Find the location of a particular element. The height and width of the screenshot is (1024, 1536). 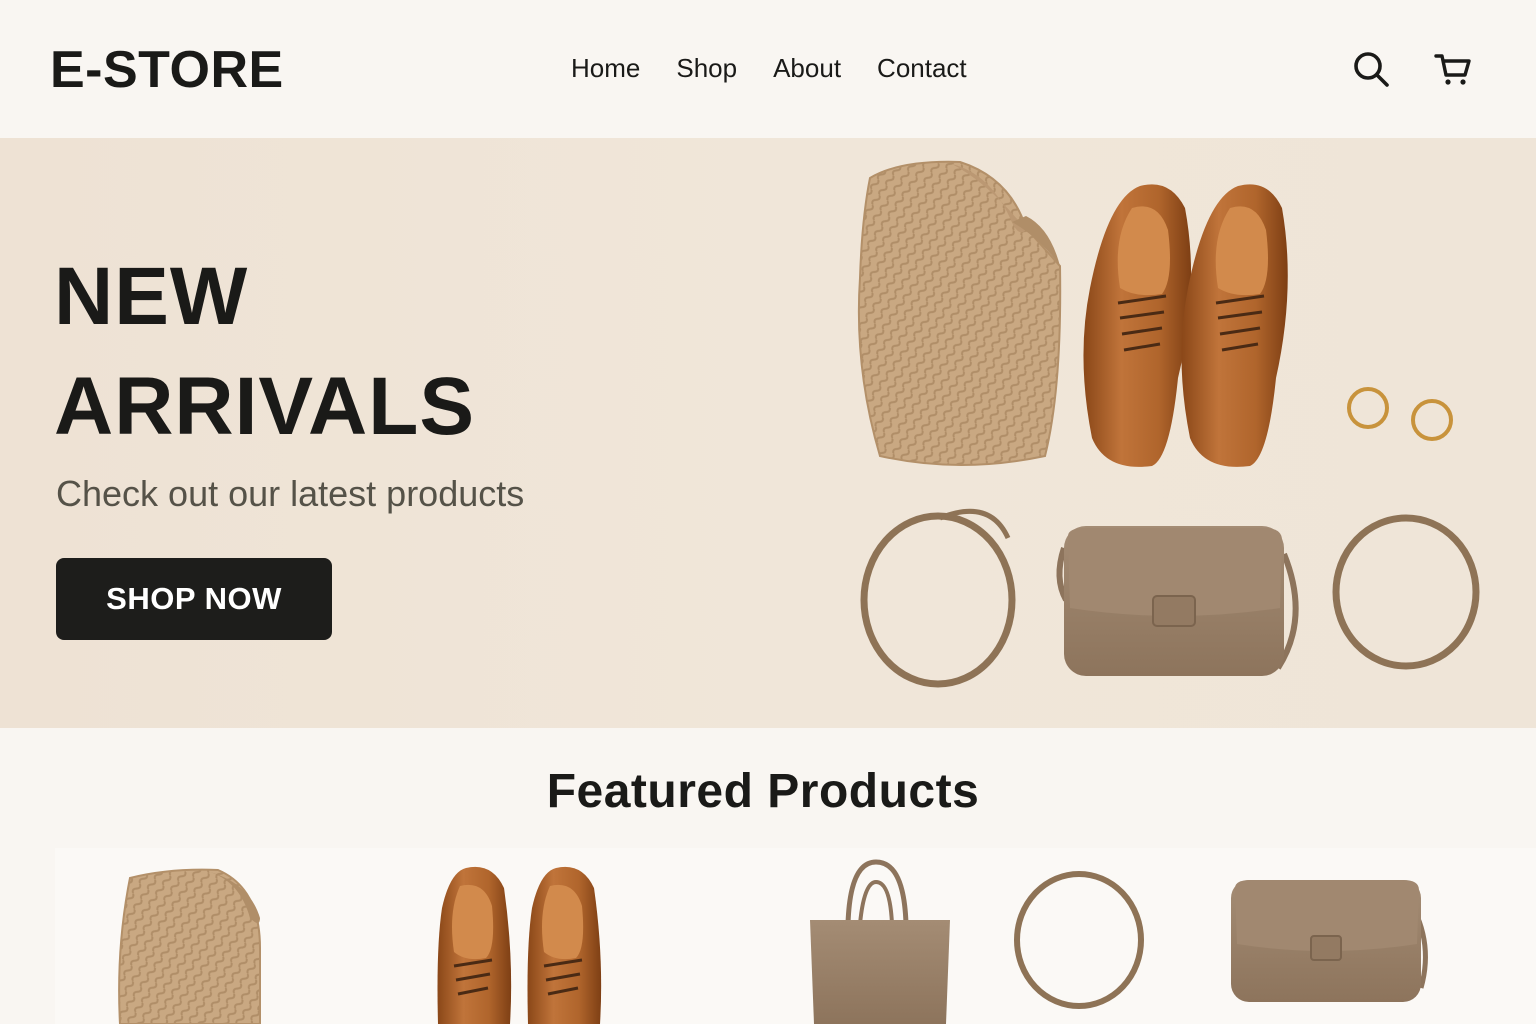

search-button is located at coordinates (1371, 69).